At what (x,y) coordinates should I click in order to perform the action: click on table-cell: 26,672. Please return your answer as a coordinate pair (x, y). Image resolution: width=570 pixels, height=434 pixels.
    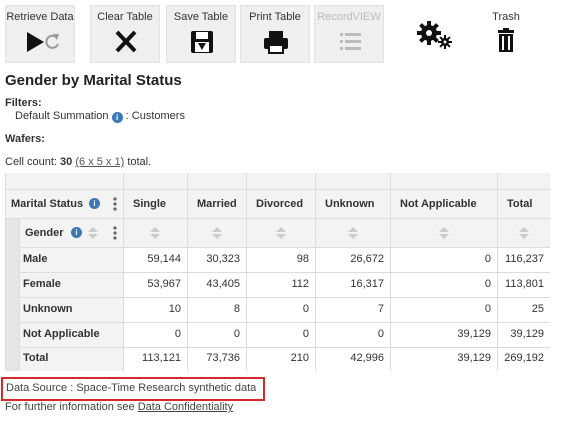
    Looking at the image, I should click on (367, 258).